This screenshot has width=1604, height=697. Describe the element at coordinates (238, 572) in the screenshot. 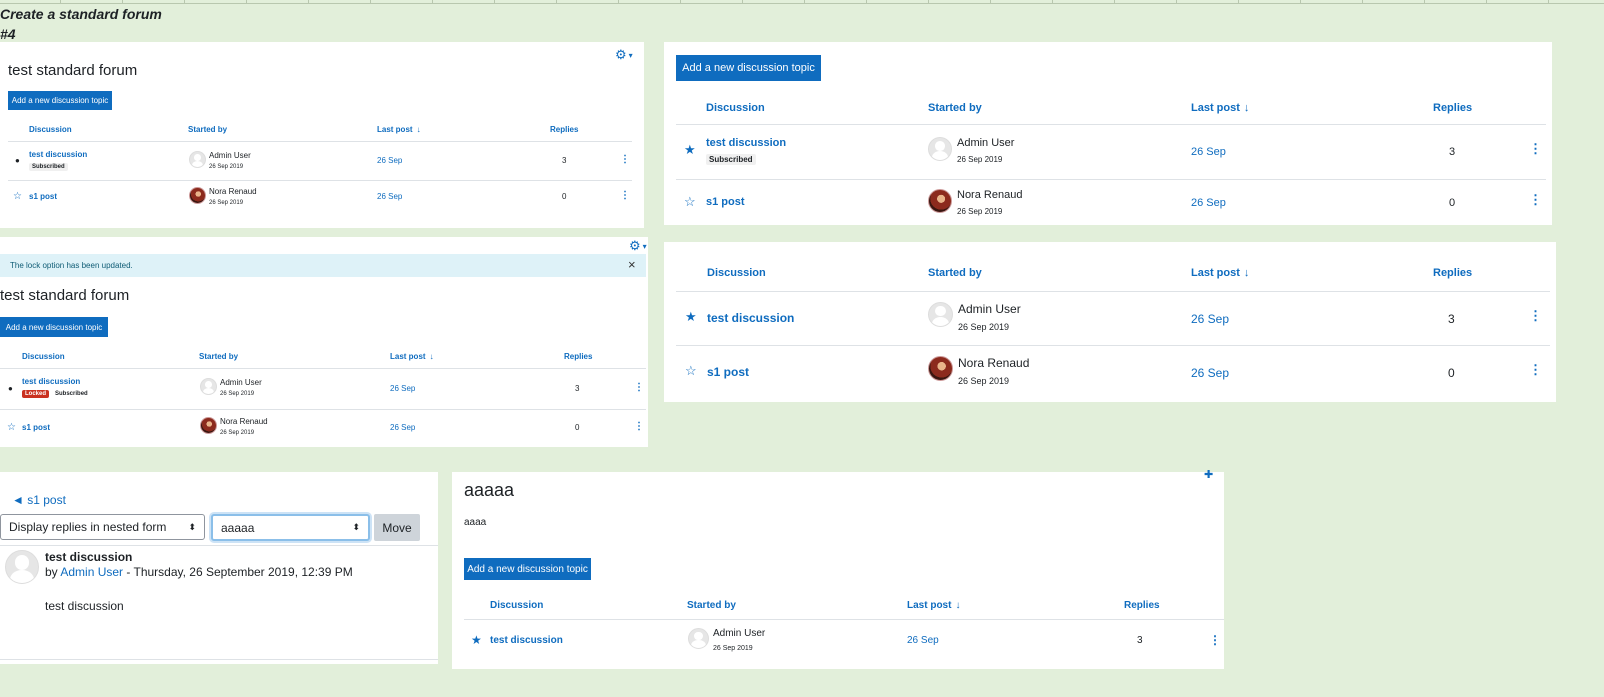

I see `post-date: - Thursday, 26 September 2019, 12:39 PM` at that location.